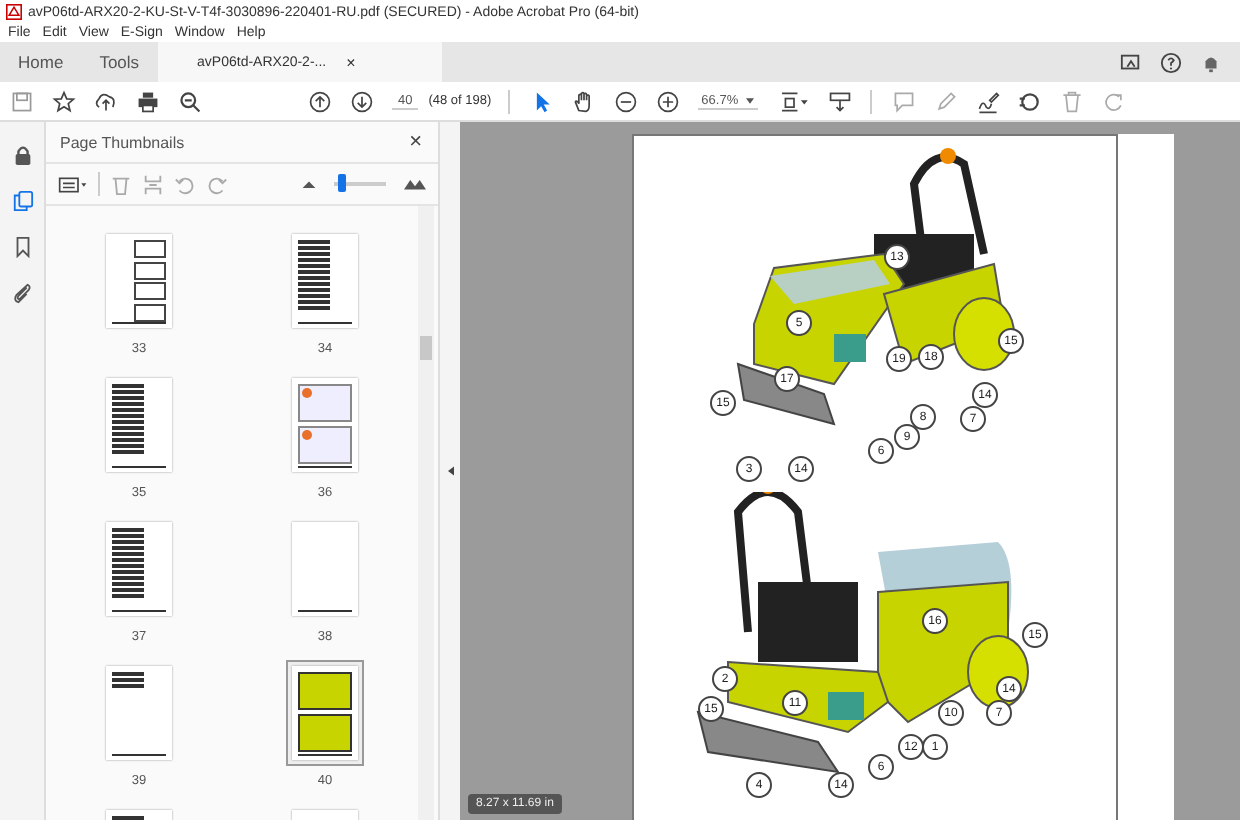 The image size is (1240, 820). What do you see at coordinates (415, 142) in the screenshot?
I see `close-button: ×` at bounding box center [415, 142].